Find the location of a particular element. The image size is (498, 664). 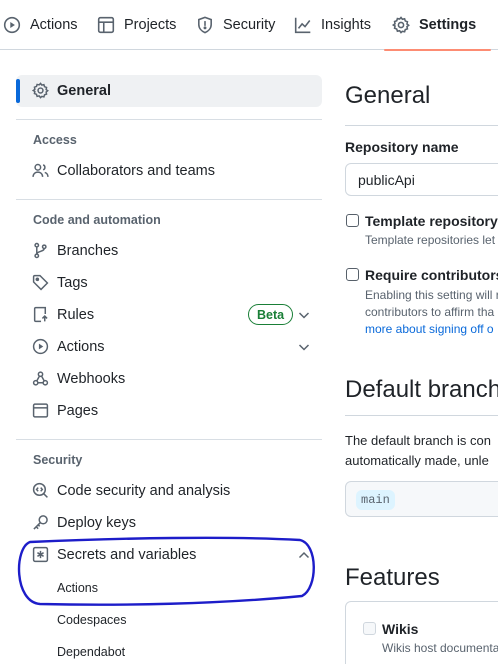

shield-icon is located at coordinates (205, 25).